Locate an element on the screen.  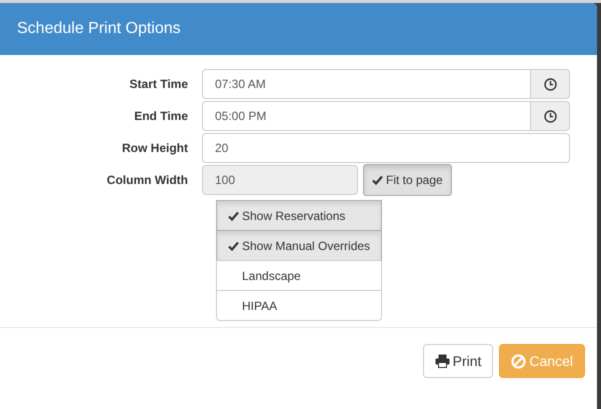
printer-icon is located at coordinates (442, 361).